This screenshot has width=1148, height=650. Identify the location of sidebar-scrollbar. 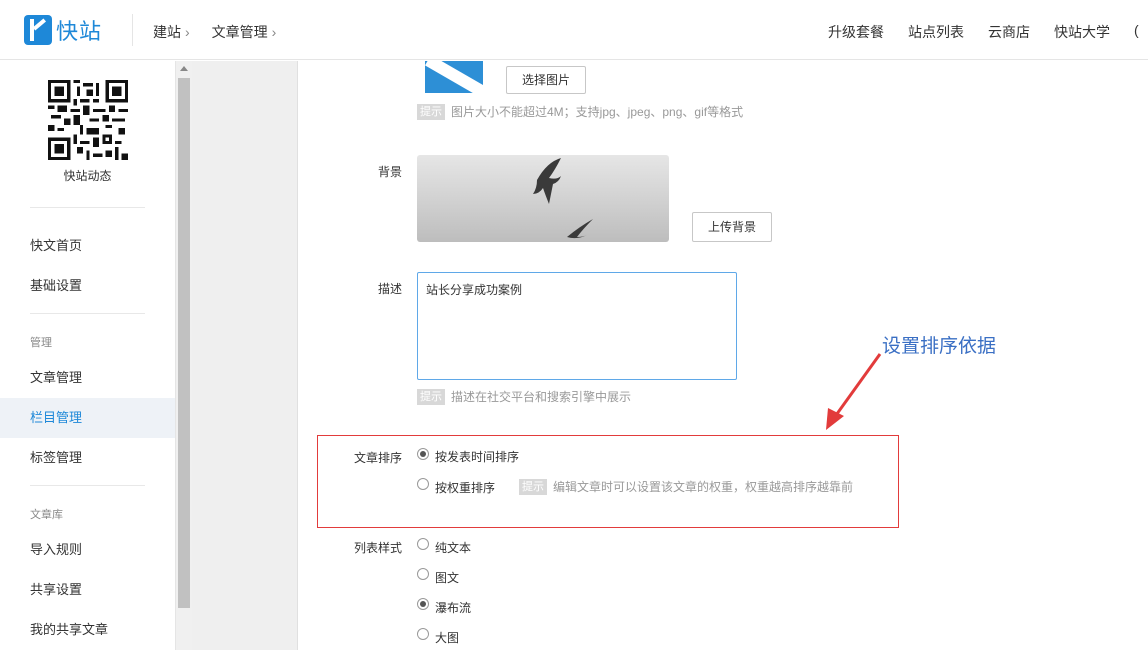
(183, 355).